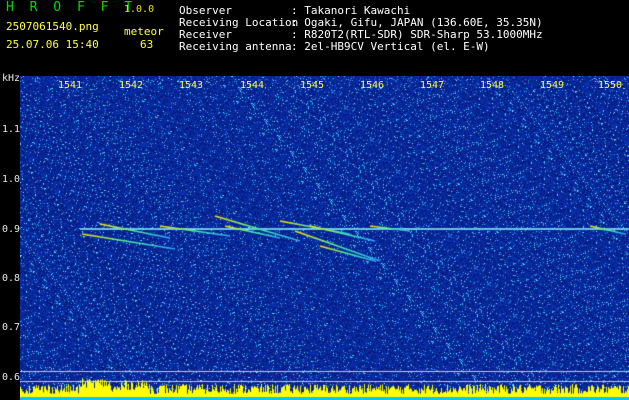  What do you see at coordinates (432, 85) in the screenshot?
I see `time-tick: 1547` at bounding box center [432, 85].